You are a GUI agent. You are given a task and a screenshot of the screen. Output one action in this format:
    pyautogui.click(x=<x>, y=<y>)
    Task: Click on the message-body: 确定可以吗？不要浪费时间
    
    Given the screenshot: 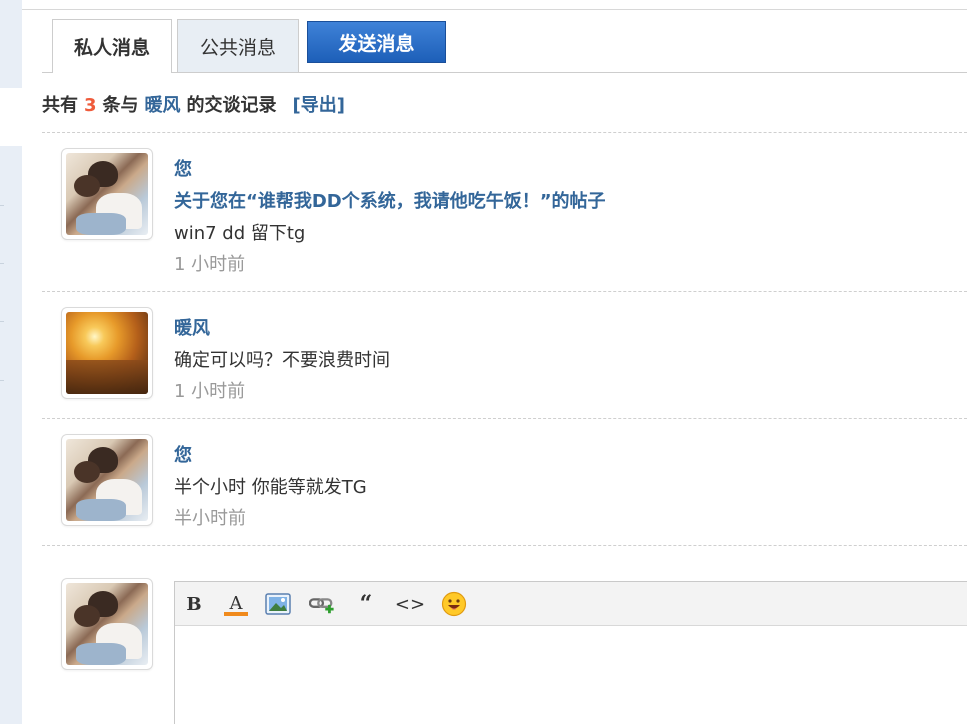 What is the action you would take?
    pyautogui.click(x=282, y=360)
    